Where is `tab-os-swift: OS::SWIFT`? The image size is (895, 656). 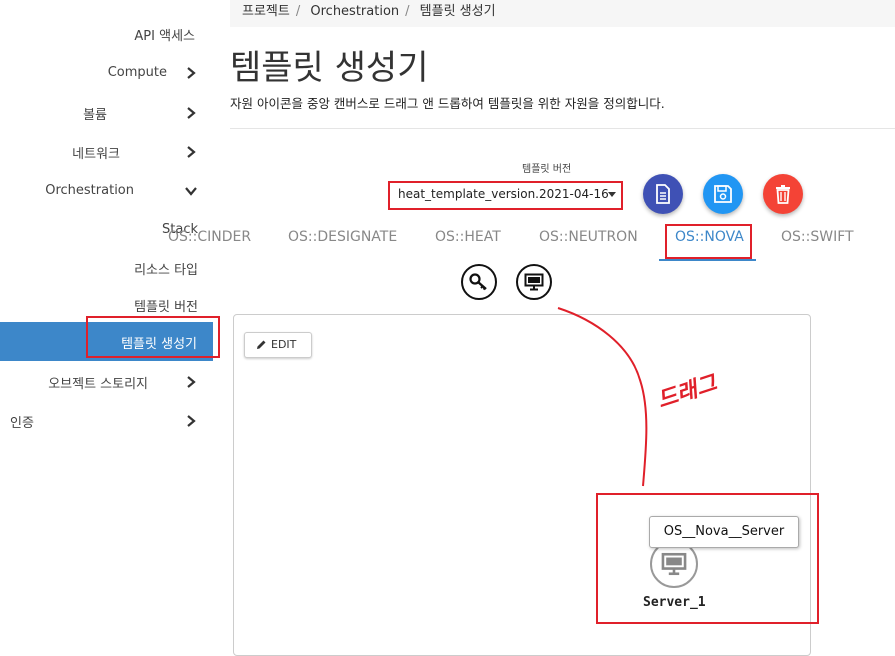 tab-os-swift: OS::SWIFT is located at coordinates (817, 237).